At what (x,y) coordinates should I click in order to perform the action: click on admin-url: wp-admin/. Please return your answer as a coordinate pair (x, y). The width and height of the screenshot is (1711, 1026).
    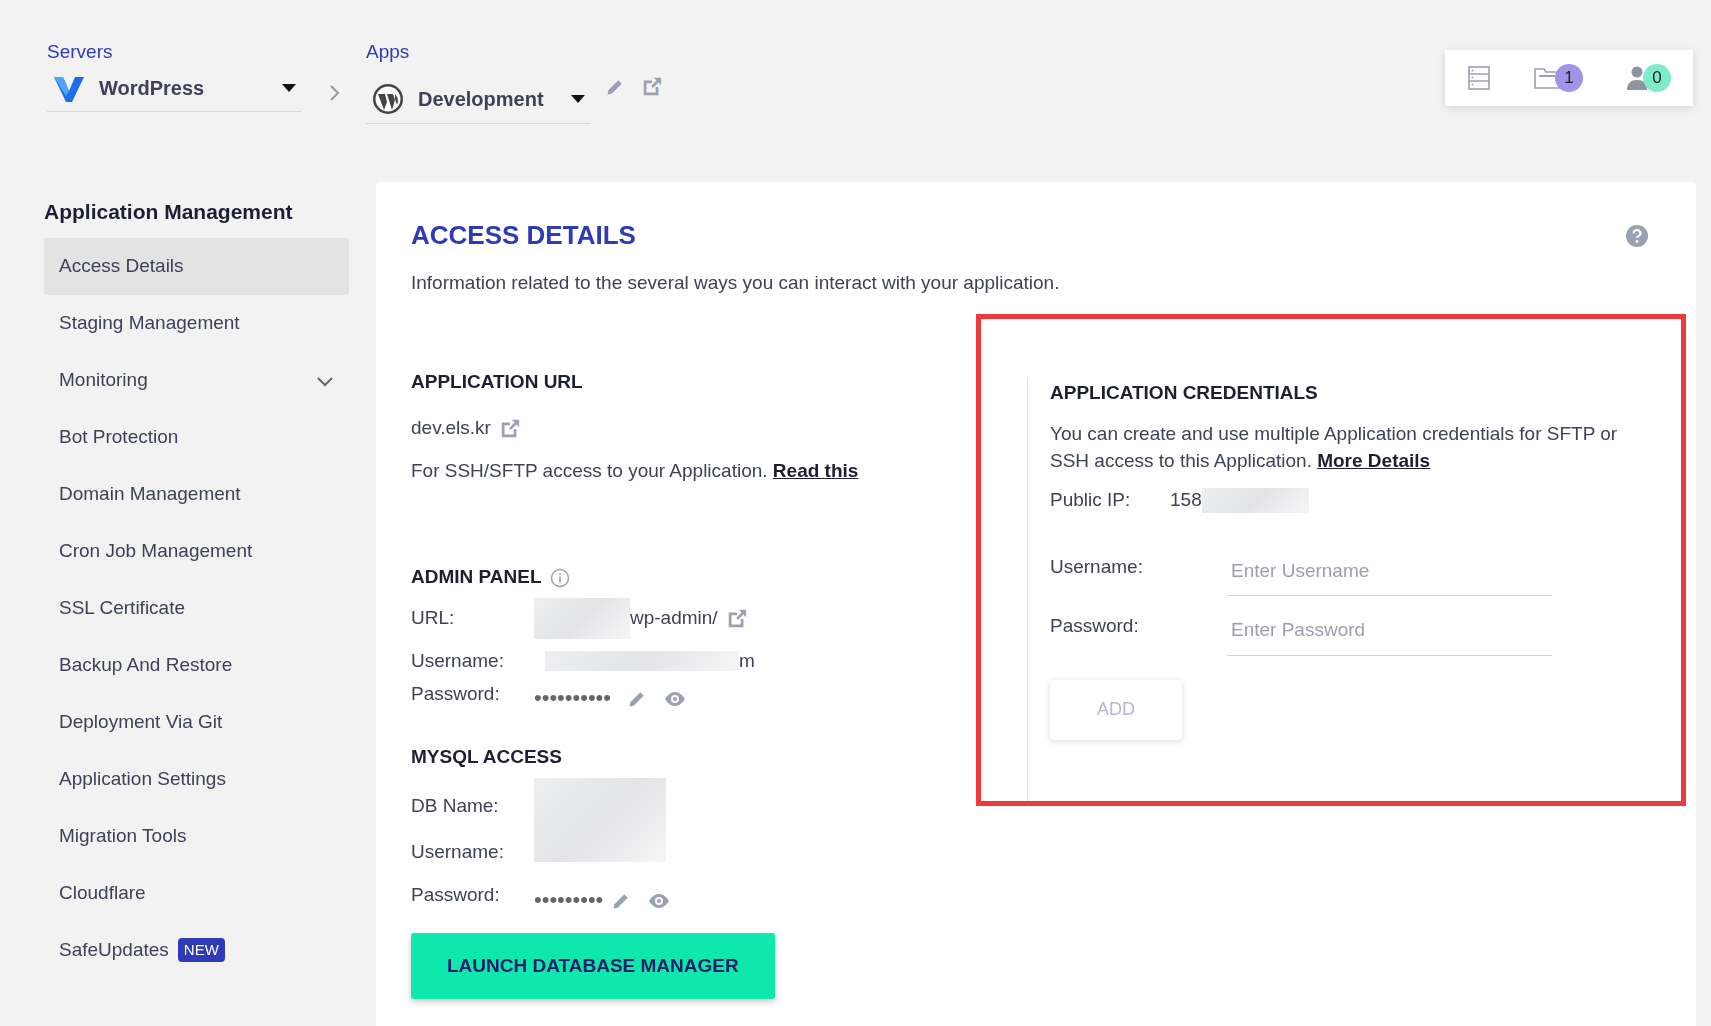
    Looking at the image, I should click on (674, 618).